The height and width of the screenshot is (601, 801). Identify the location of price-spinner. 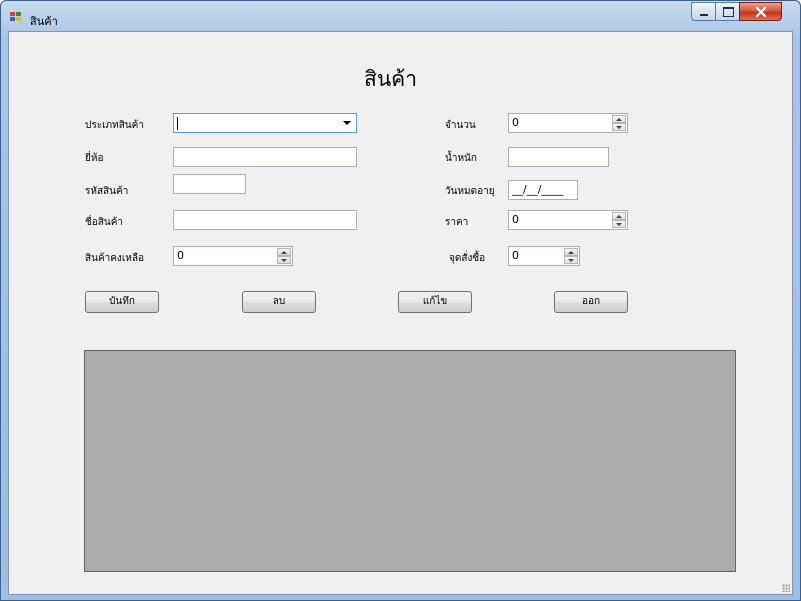
(619, 220).